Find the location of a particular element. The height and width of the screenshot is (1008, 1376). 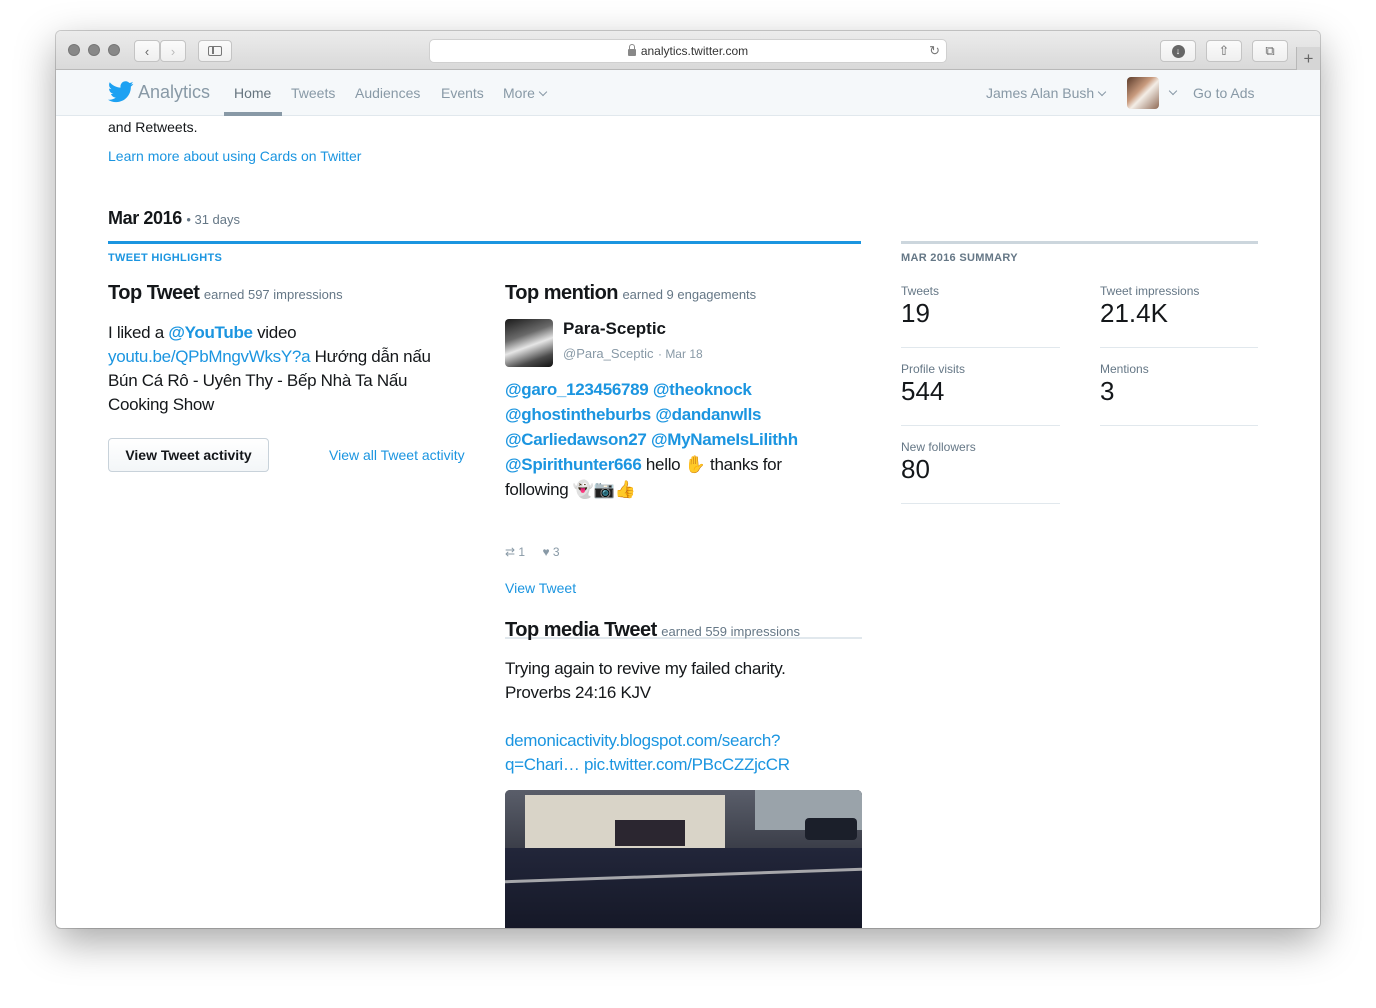

download-icon: ↓ is located at coordinates (1178, 51).